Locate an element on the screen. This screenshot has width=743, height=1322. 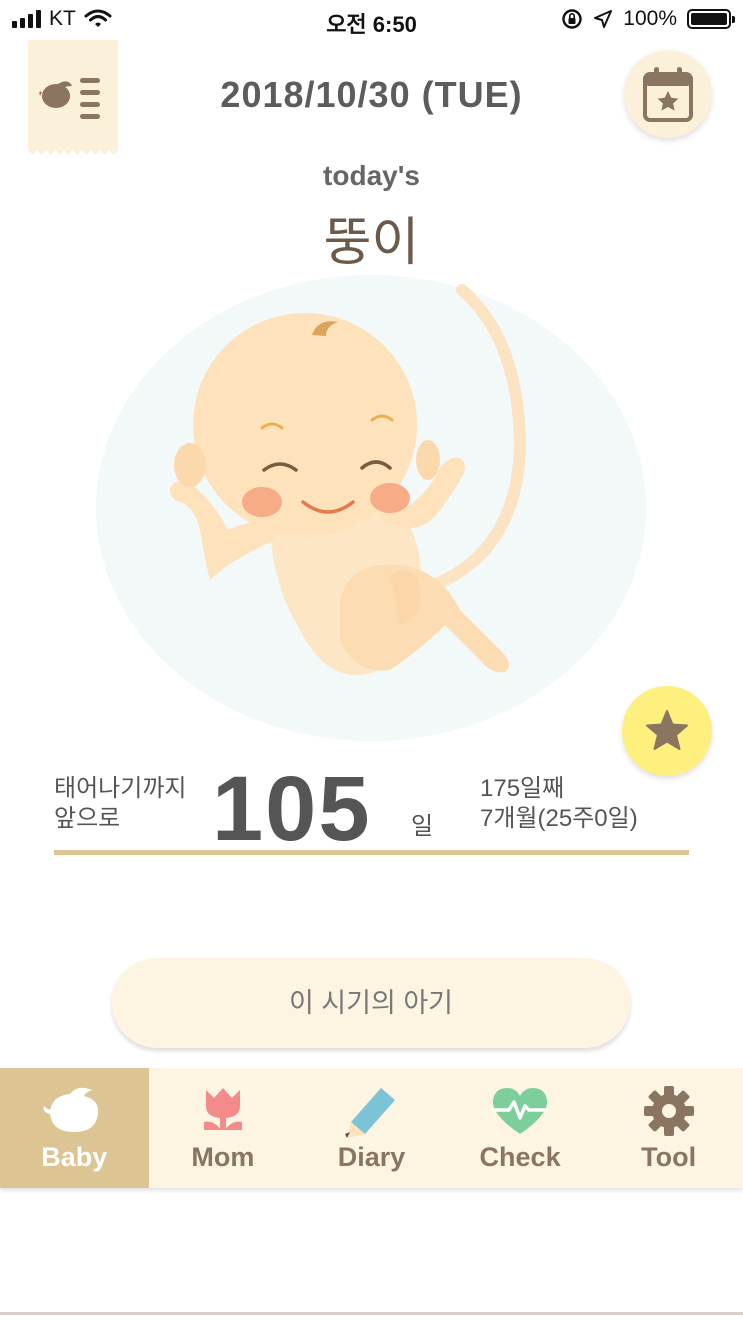
battery-fill is located at coordinates (709, 19).